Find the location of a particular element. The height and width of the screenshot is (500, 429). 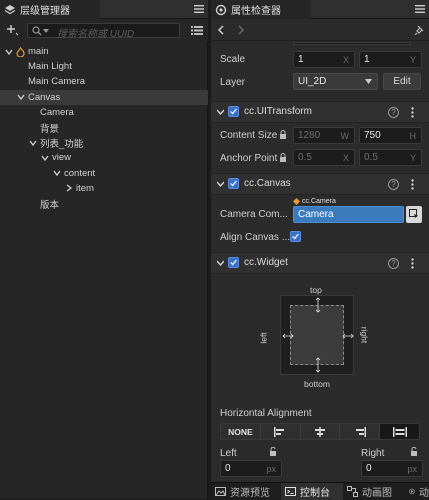

content-size-label: Content Size is located at coordinates (249, 135).